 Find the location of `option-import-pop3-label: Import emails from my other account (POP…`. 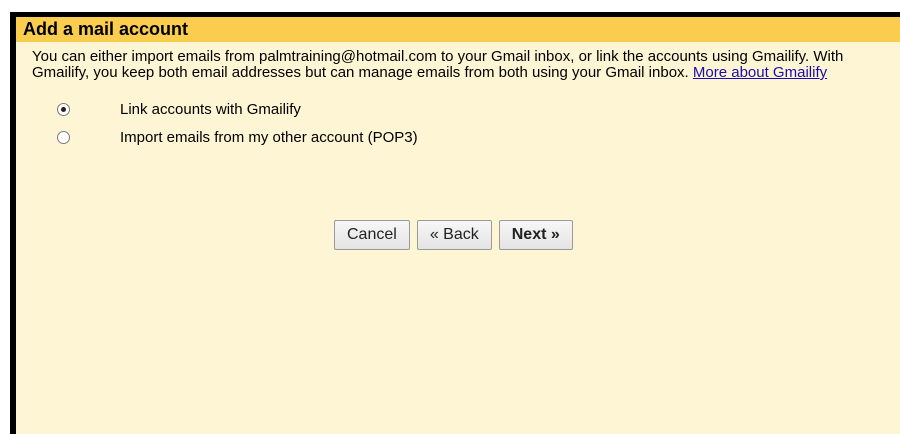

option-import-pop3-label: Import emails from my other account (POP… is located at coordinates (269, 137).